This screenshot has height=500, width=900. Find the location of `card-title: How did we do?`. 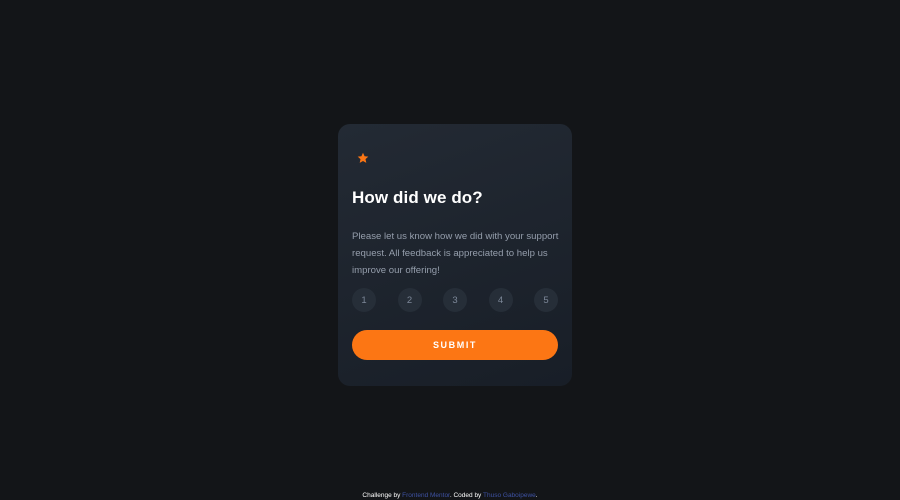

card-title: How did we do? is located at coordinates (417, 197).